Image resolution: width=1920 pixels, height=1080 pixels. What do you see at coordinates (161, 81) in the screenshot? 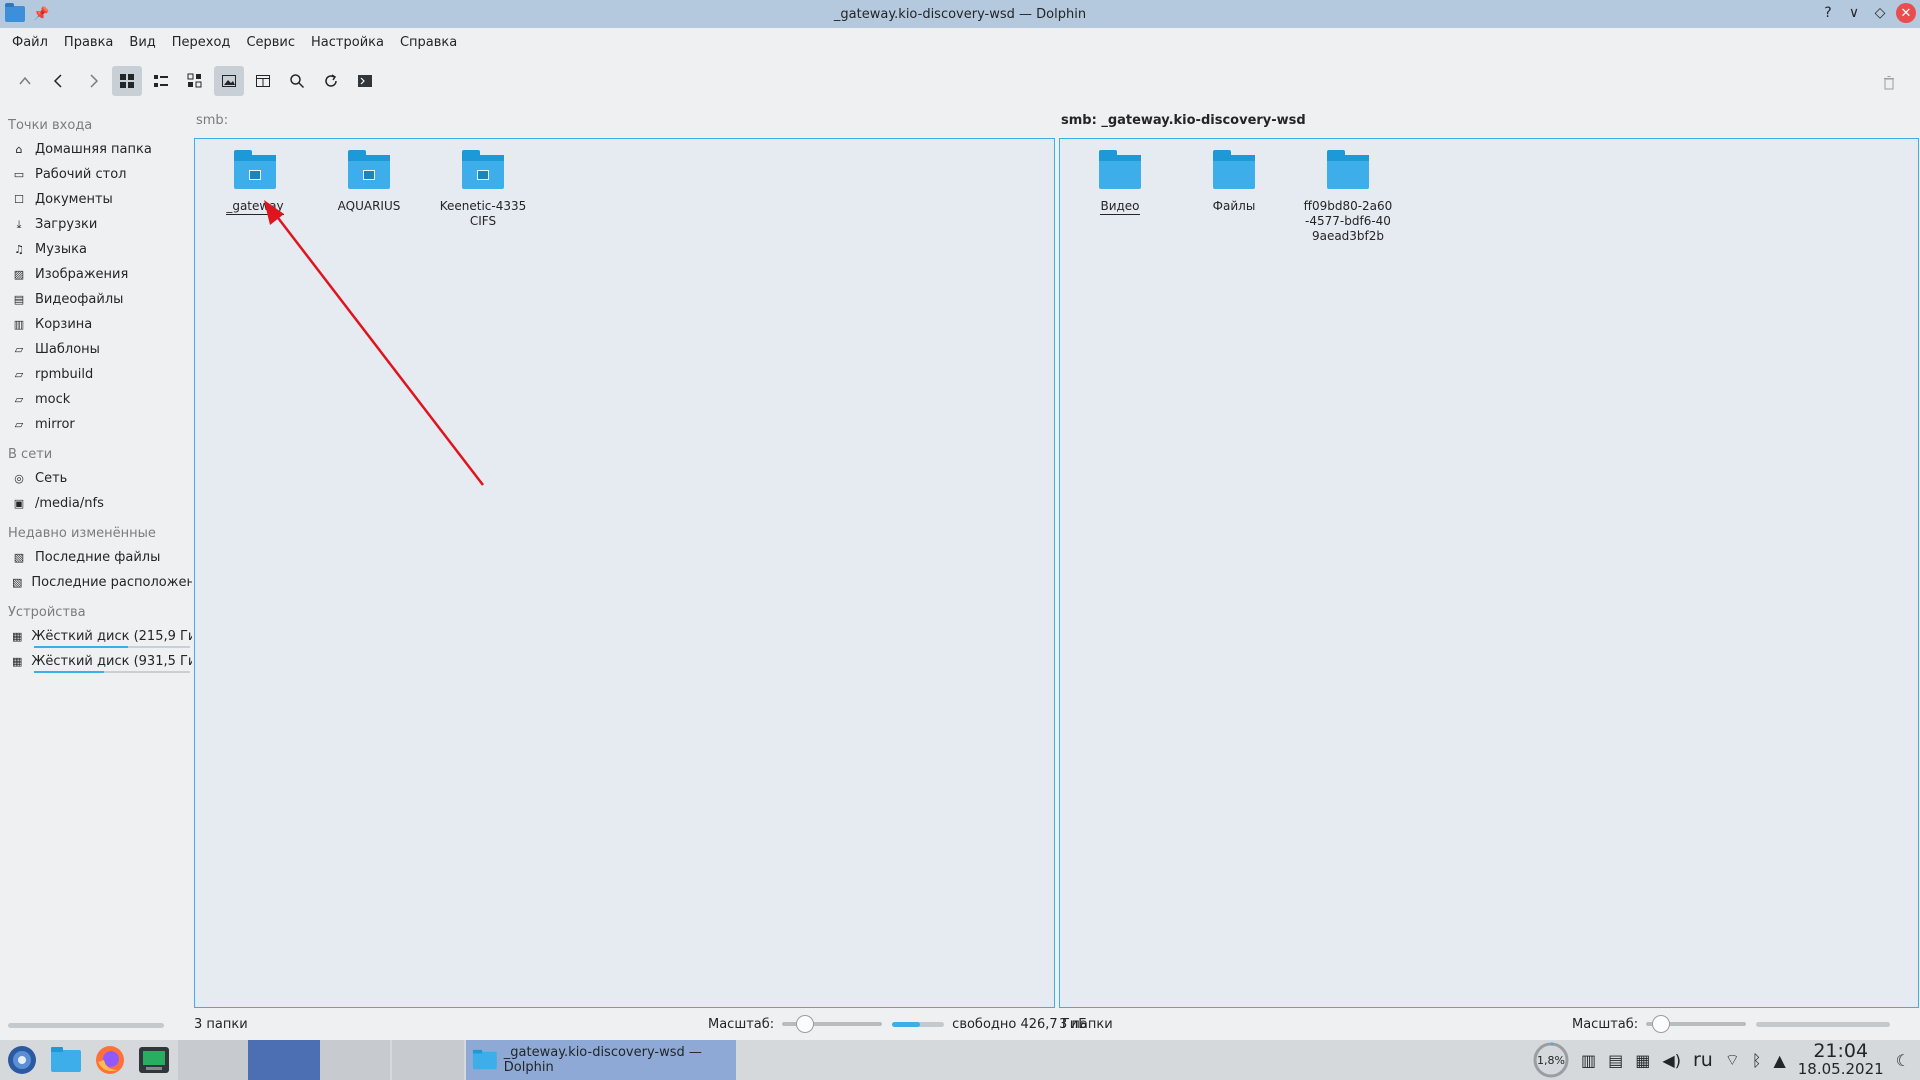
I see `compact-view-icon` at bounding box center [161, 81].